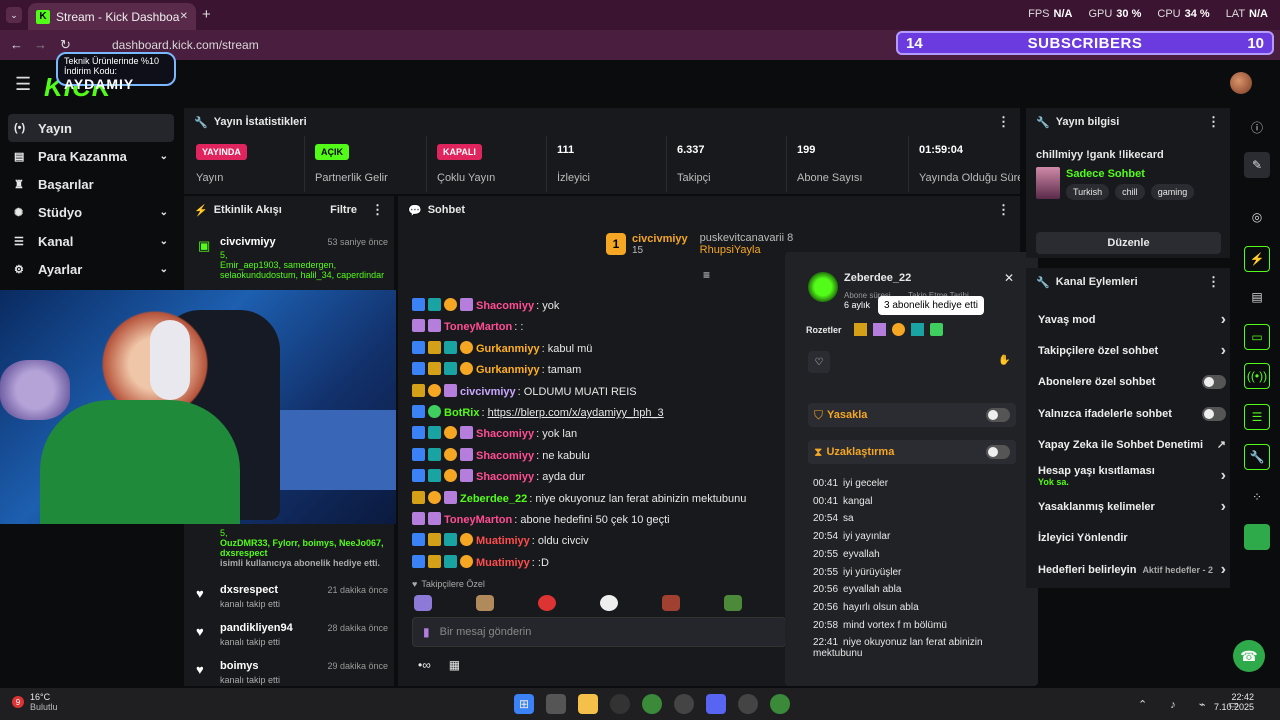 The height and width of the screenshot is (720, 1280). Describe the element at coordinates (824, 329) in the screenshot. I see `badges-label: Rozetler` at that location.